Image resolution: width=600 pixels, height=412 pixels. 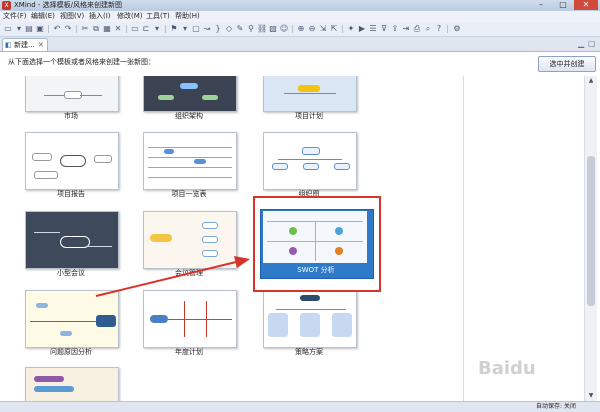 I want to click on arrow-head, so click(x=242, y=262).